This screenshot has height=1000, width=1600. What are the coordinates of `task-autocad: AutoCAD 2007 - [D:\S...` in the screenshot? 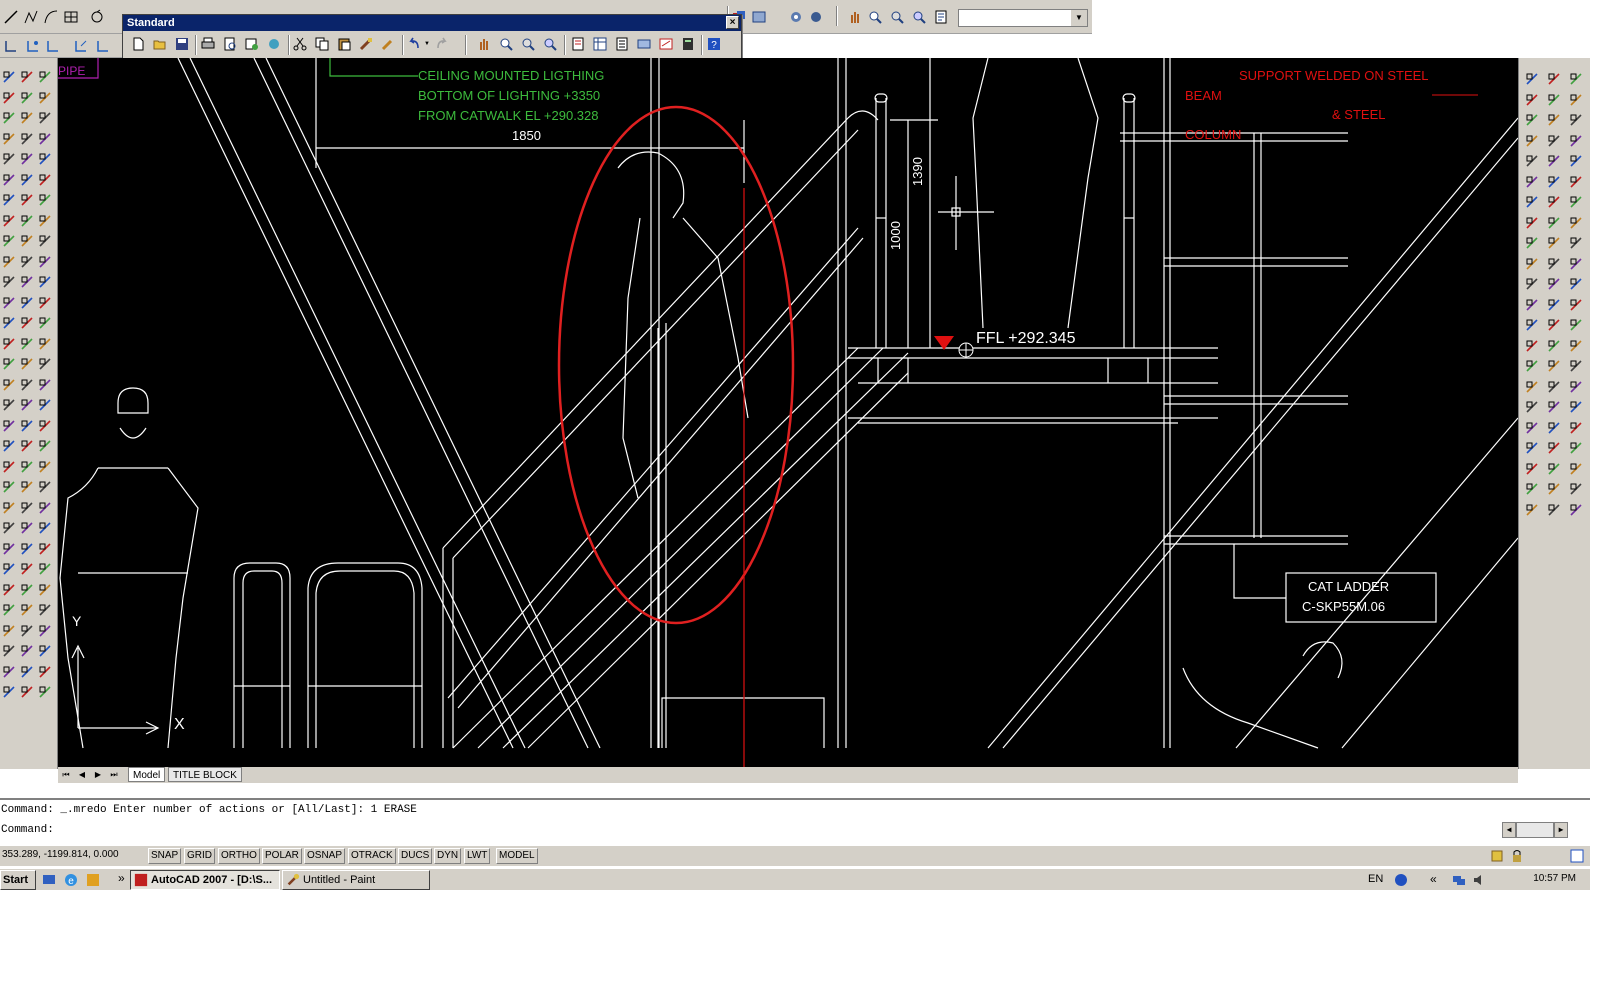 It's located at (205, 880).